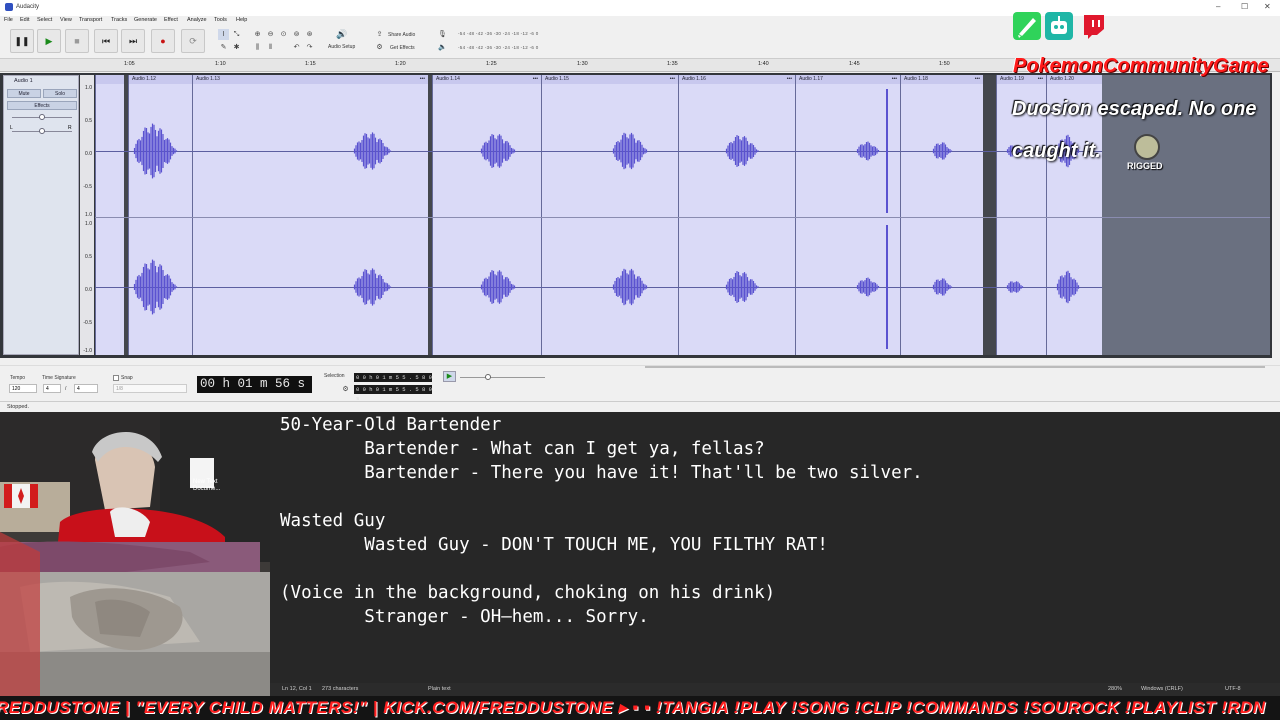 This screenshot has height=720, width=1280. What do you see at coordinates (1148, 154) in the screenshot?
I see `rigged-badge: RIGGED` at bounding box center [1148, 154].